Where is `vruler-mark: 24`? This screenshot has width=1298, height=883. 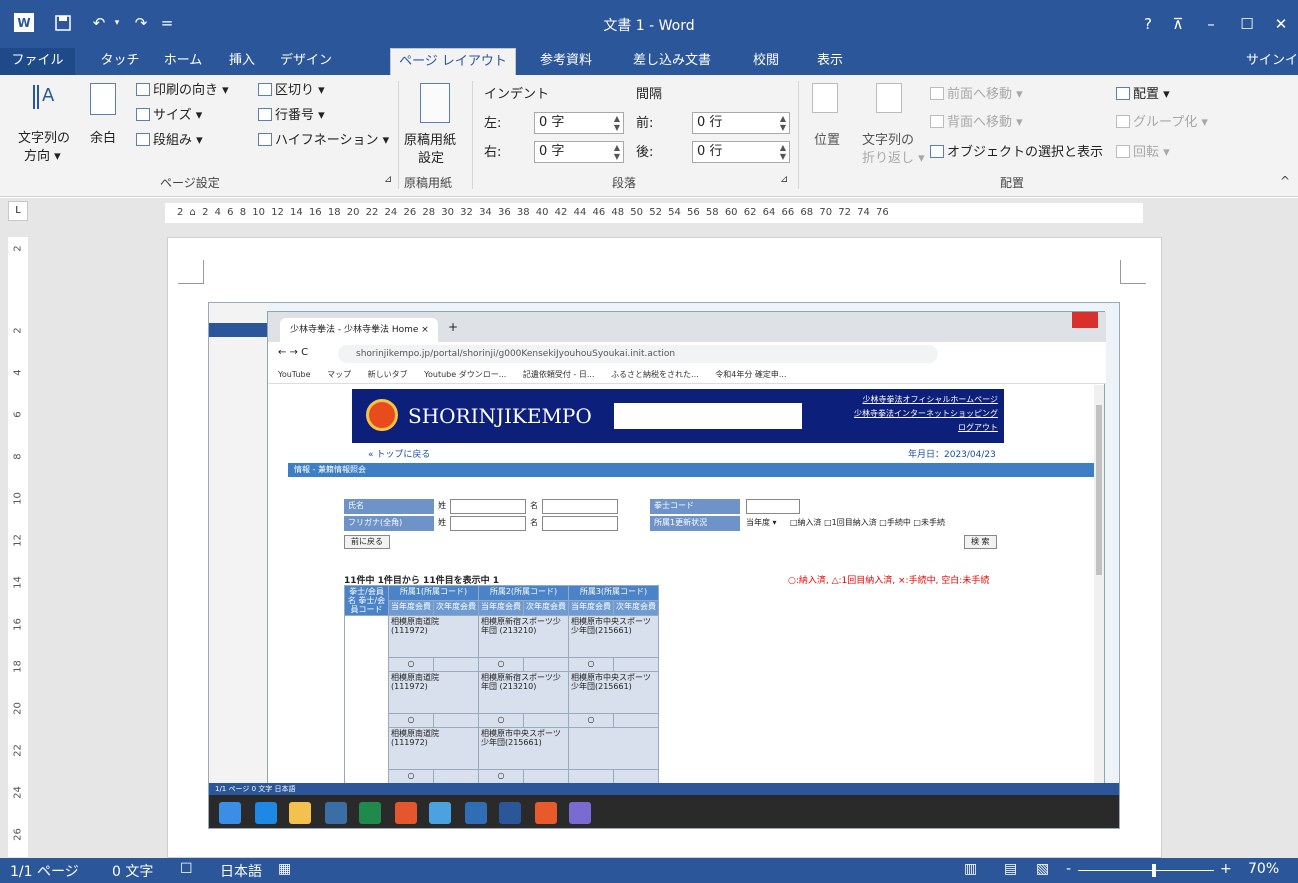 vruler-mark: 24 is located at coordinates (18, 792).